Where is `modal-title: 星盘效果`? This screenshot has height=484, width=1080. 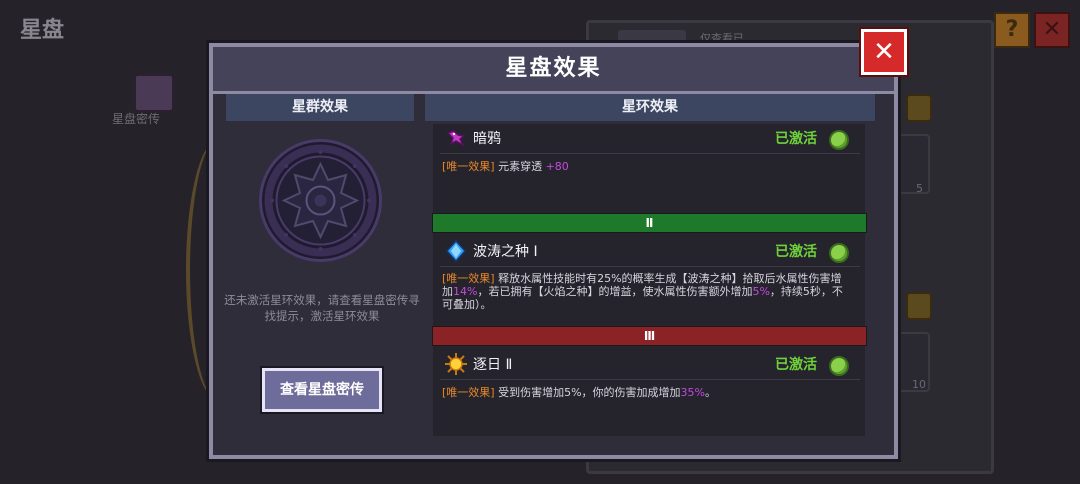 modal-title: 星盘效果 is located at coordinates (553, 68).